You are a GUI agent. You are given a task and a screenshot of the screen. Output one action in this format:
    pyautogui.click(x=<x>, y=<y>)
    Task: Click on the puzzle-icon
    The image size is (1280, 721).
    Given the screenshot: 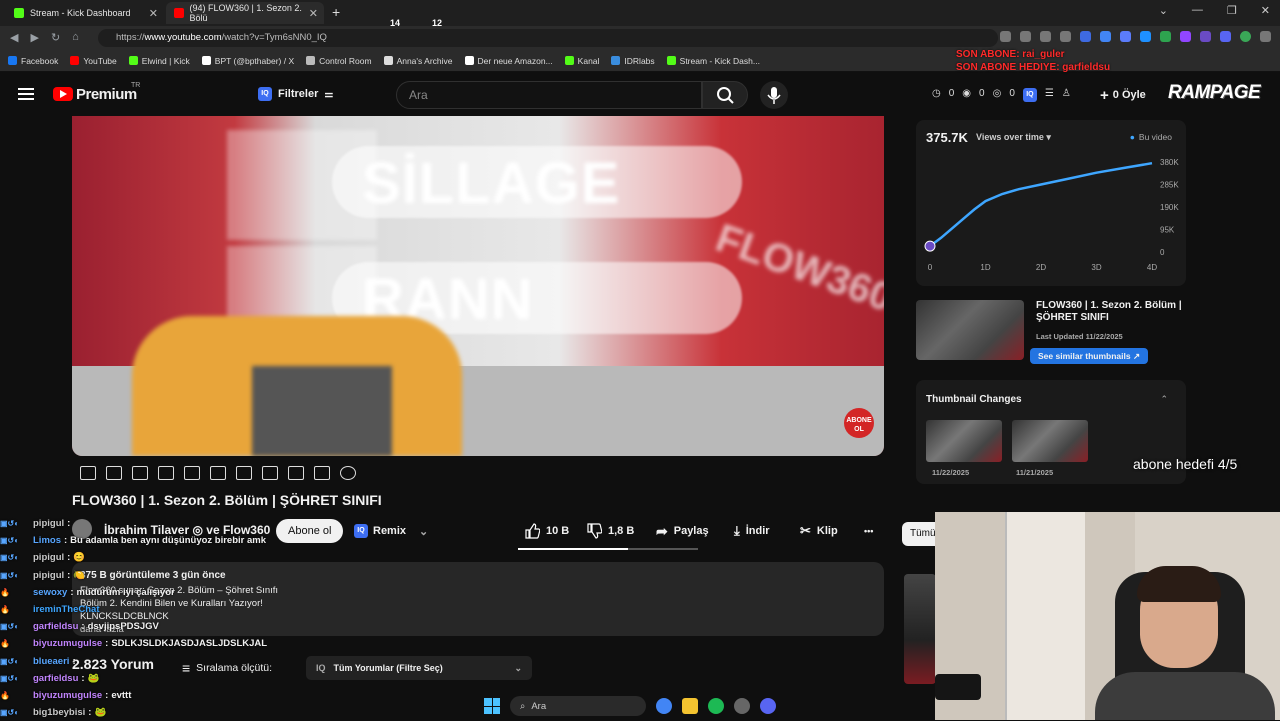 What is the action you would take?
    pyautogui.click(x=1145, y=36)
    